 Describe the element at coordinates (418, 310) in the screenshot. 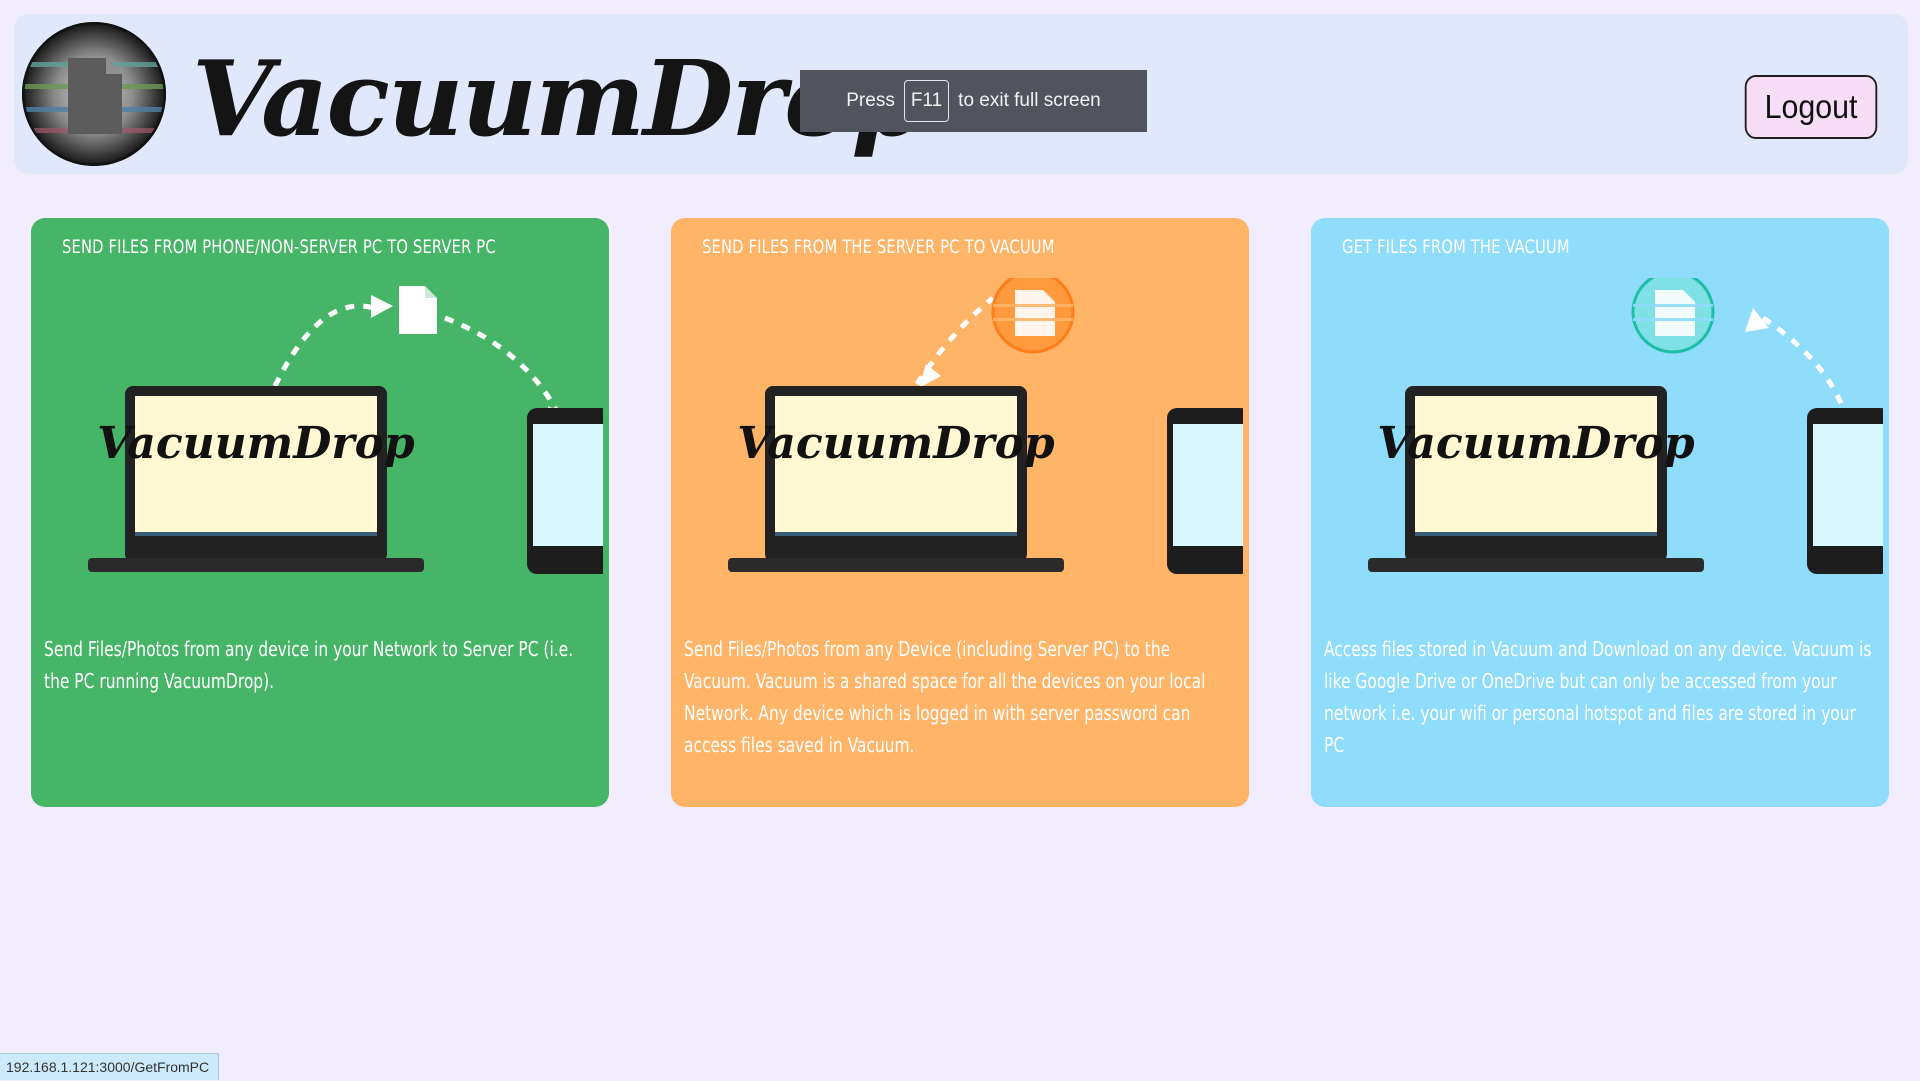

I see `file-icon` at that location.